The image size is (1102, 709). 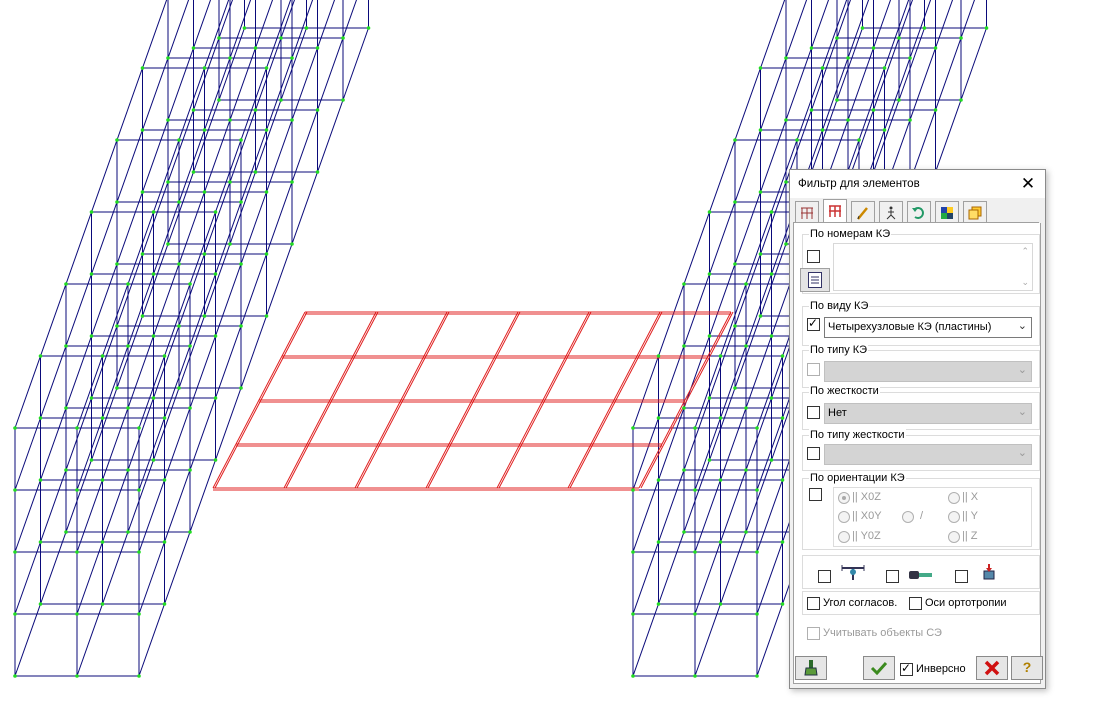 What do you see at coordinates (928, 371) in the screenshot?
I see `type-combo: ⌄` at bounding box center [928, 371].